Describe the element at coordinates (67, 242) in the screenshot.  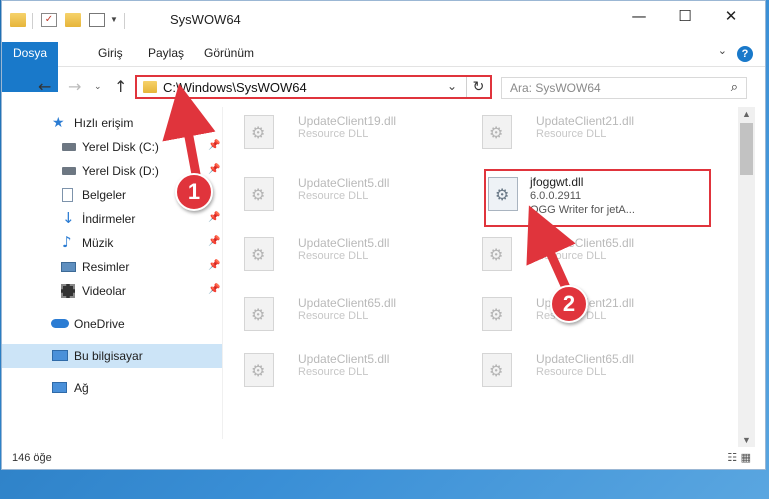
I see `music-icon: ♪` at that location.